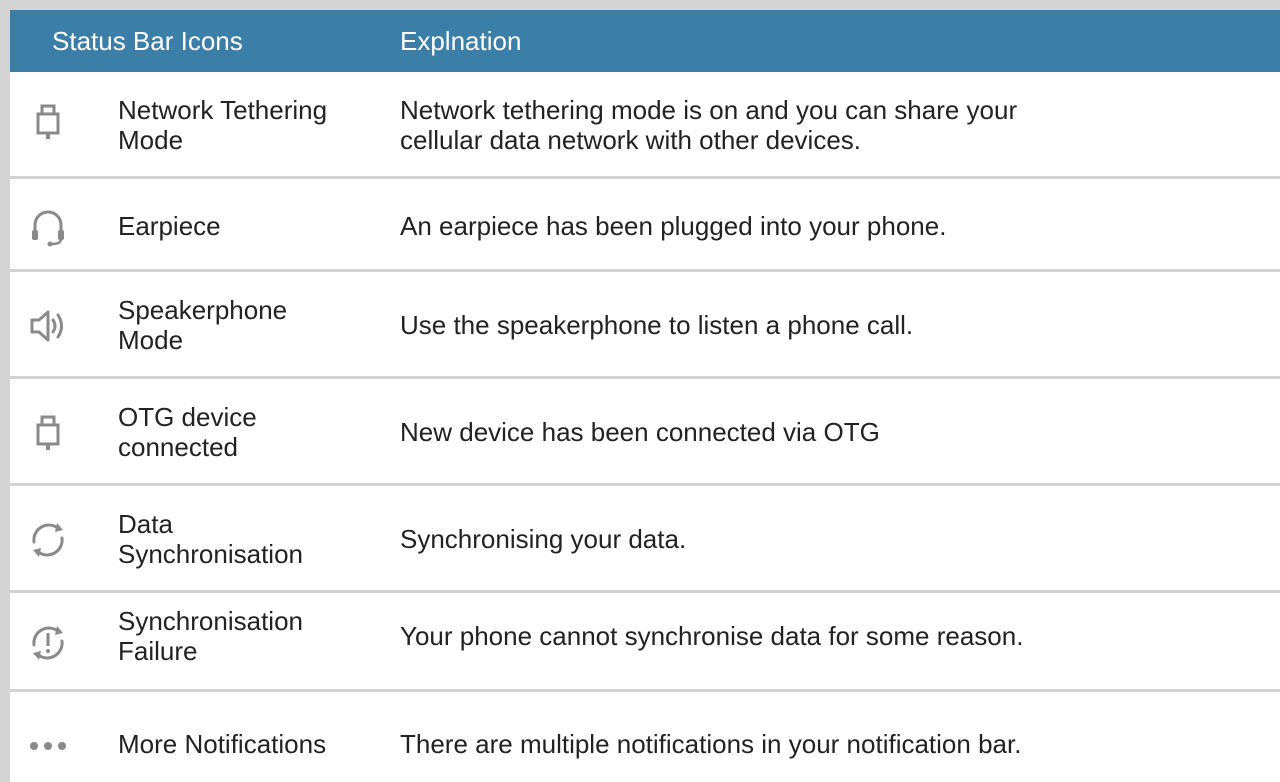  What do you see at coordinates (543, 539) in the screenshot?
I see `row-desc-line: Synchronising your data.` at bounding box center [543, 539].